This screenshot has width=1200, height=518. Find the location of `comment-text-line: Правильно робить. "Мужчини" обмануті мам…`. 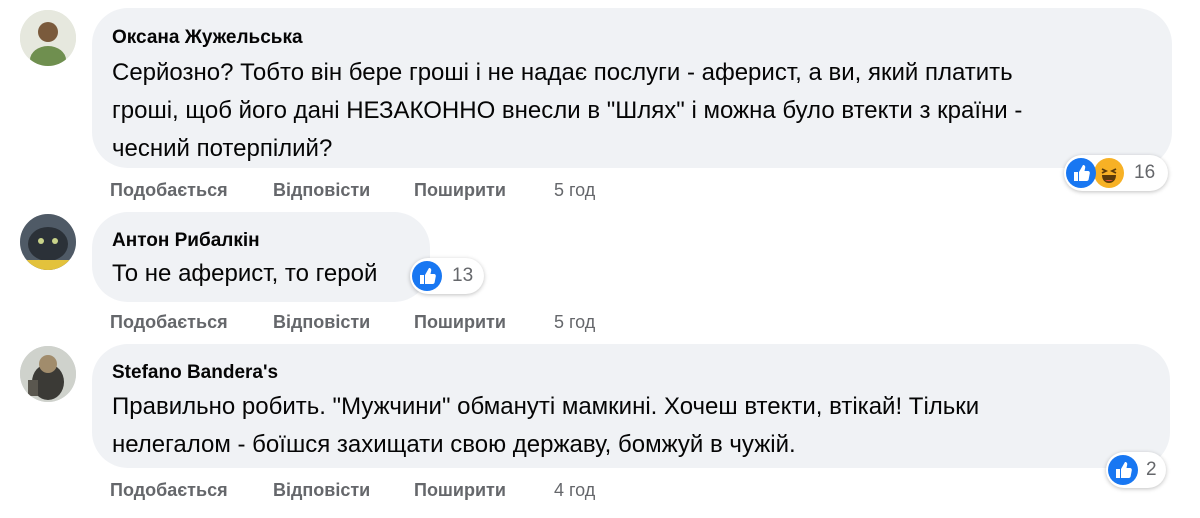

comment-text-line: Правильно робить. "Мужчини" обмануті мам… is located at coordinates (546, 406).